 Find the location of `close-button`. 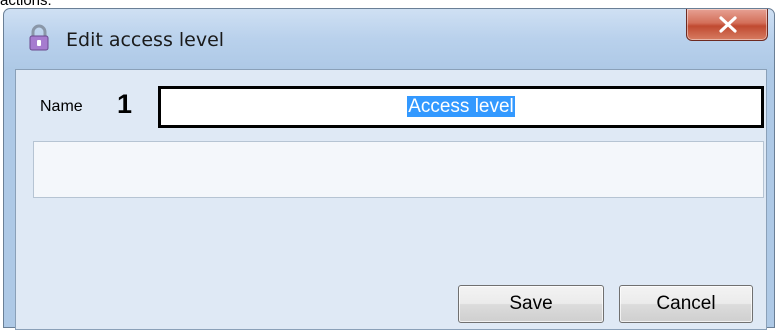

close-button is located at coordinates (727, 25).